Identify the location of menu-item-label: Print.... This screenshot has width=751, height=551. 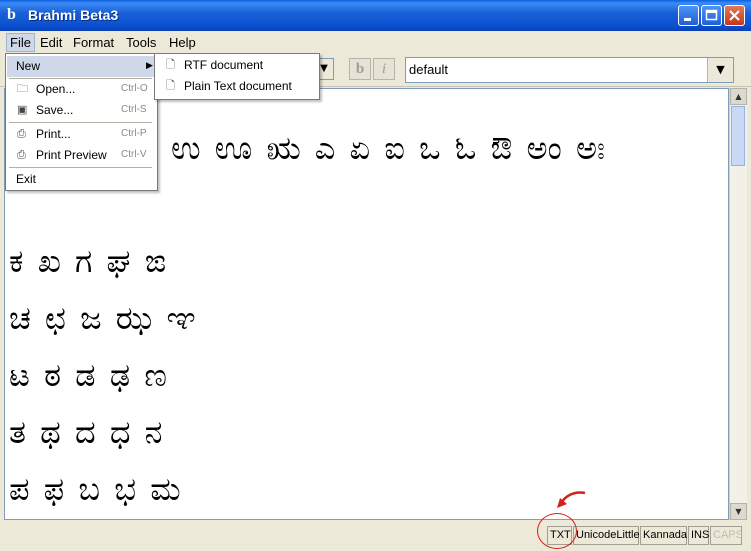
(53, 134).